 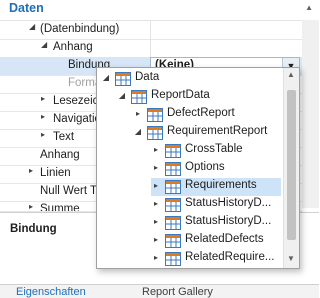 I want to click on grid-row: ◢ (Datenbindung), so click(x=151, y=30).